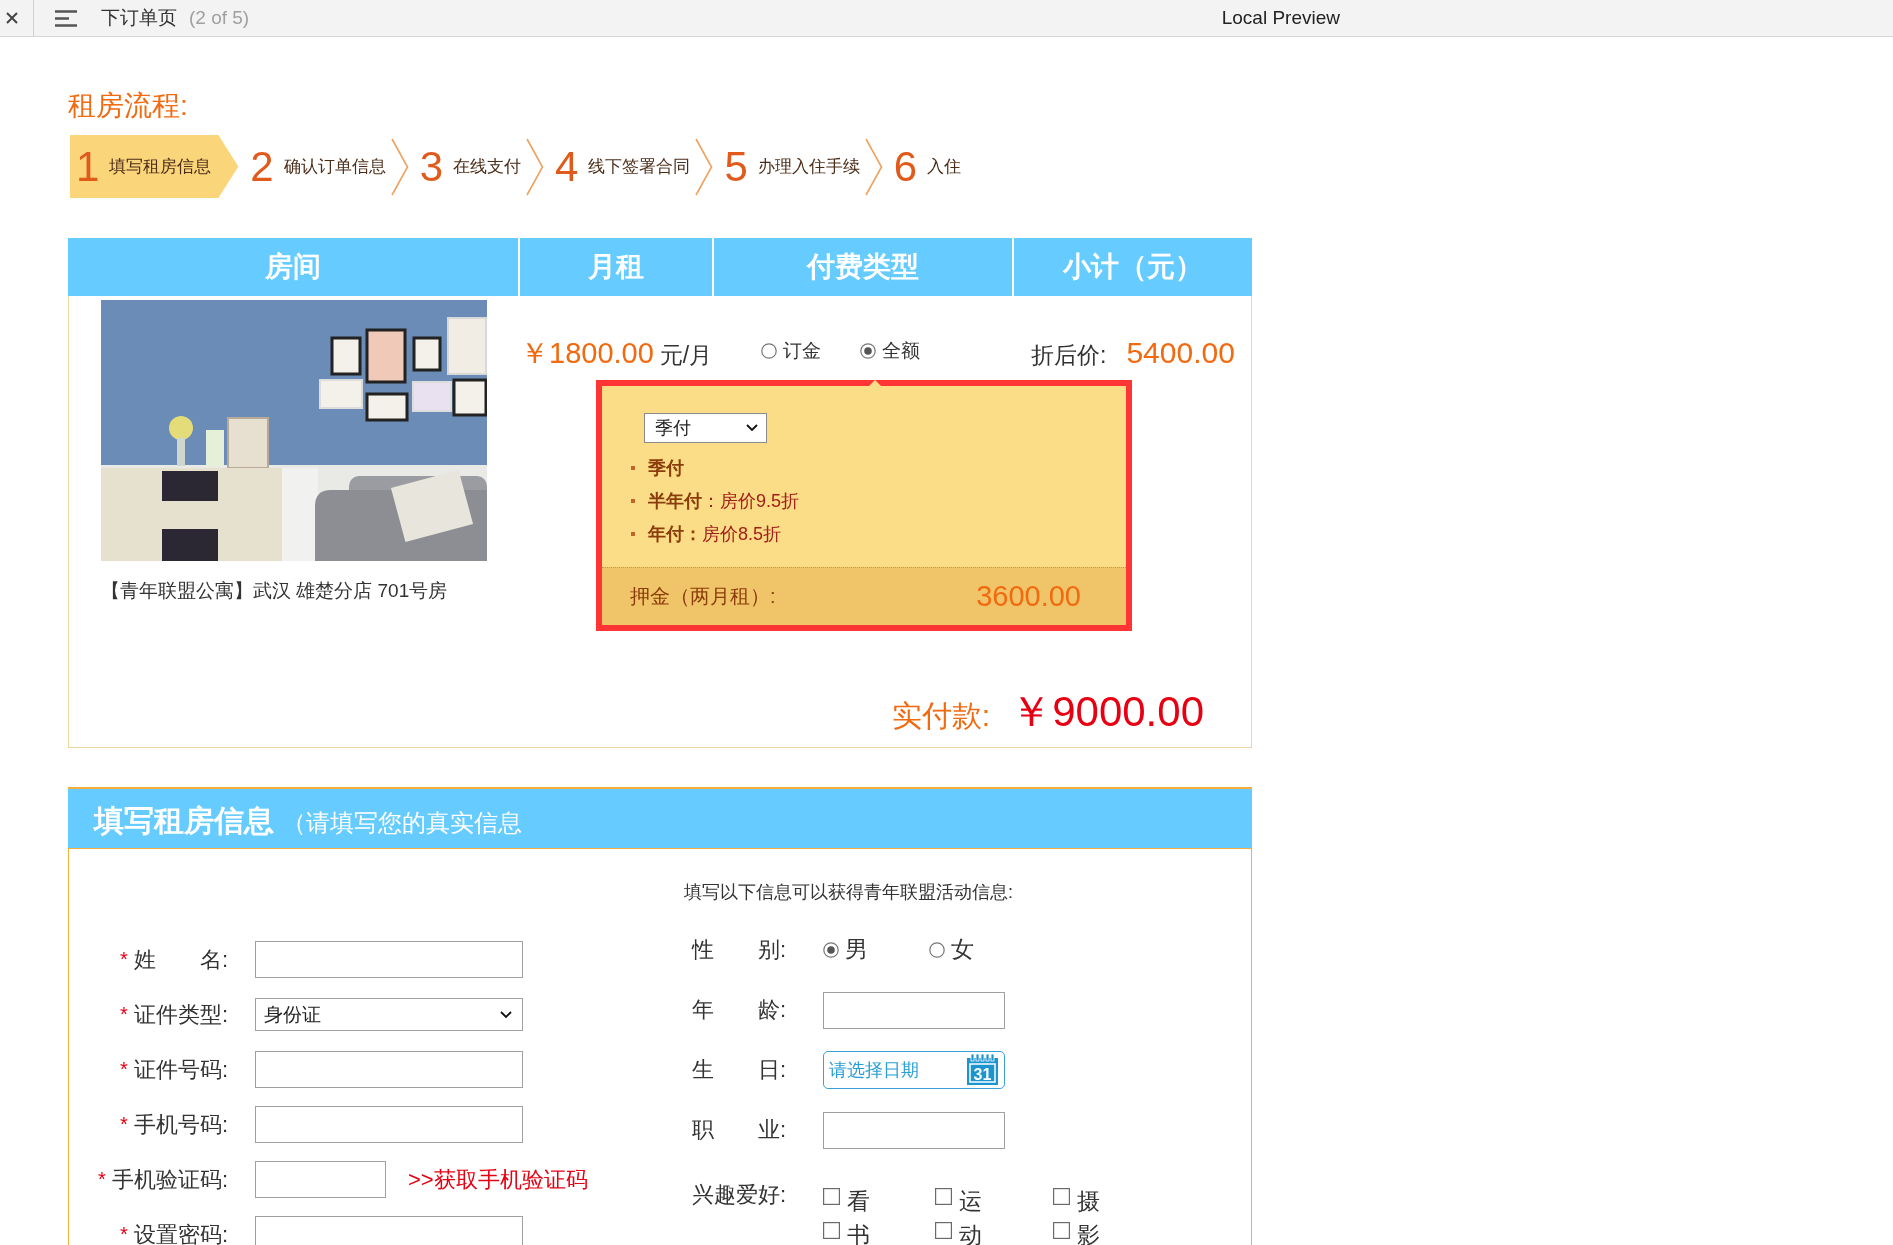  What do you see at coordinates (1107, 712) in the screenshot?
I see `total-amount: ￥9000.00` at bounding box center [1107, 712].